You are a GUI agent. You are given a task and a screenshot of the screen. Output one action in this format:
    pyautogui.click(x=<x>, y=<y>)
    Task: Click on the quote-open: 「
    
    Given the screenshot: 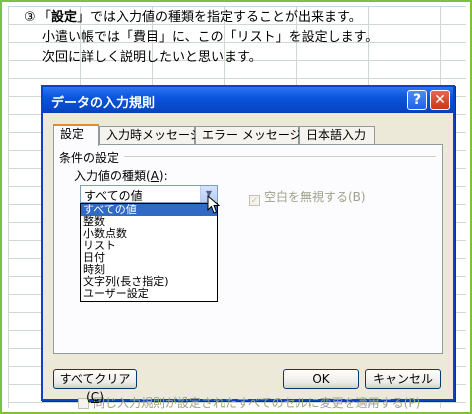 What is the action you would take?
    pyautogui.click(x=45, y=17)
    